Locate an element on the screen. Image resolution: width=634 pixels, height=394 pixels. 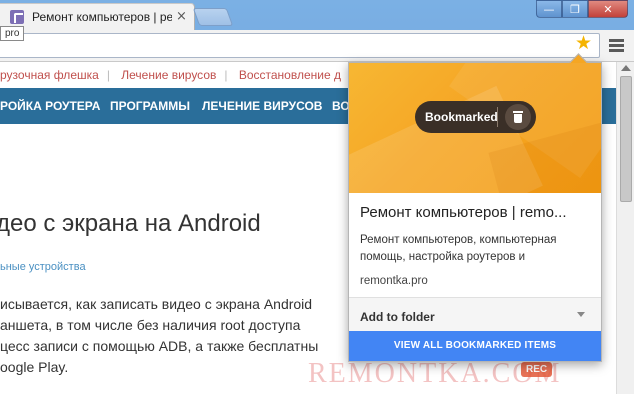
scroll-up-arrow-icon is located at coordinates (626, 68).